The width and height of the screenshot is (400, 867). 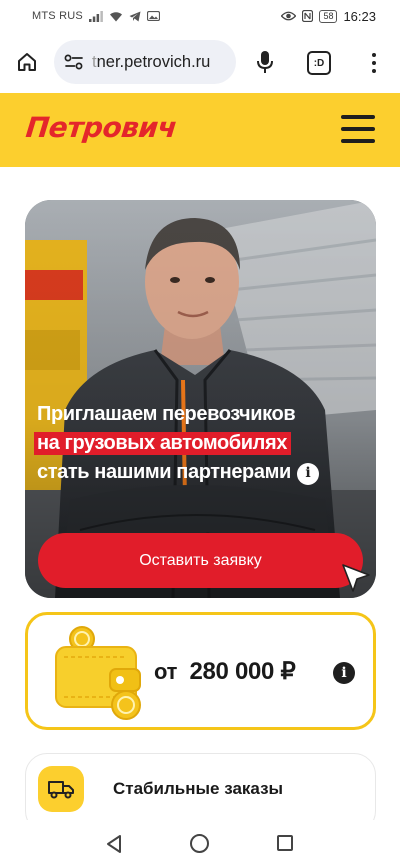 I want to click on hero-line-3: стать нашими партнерами i, so click(x=204, y=472).